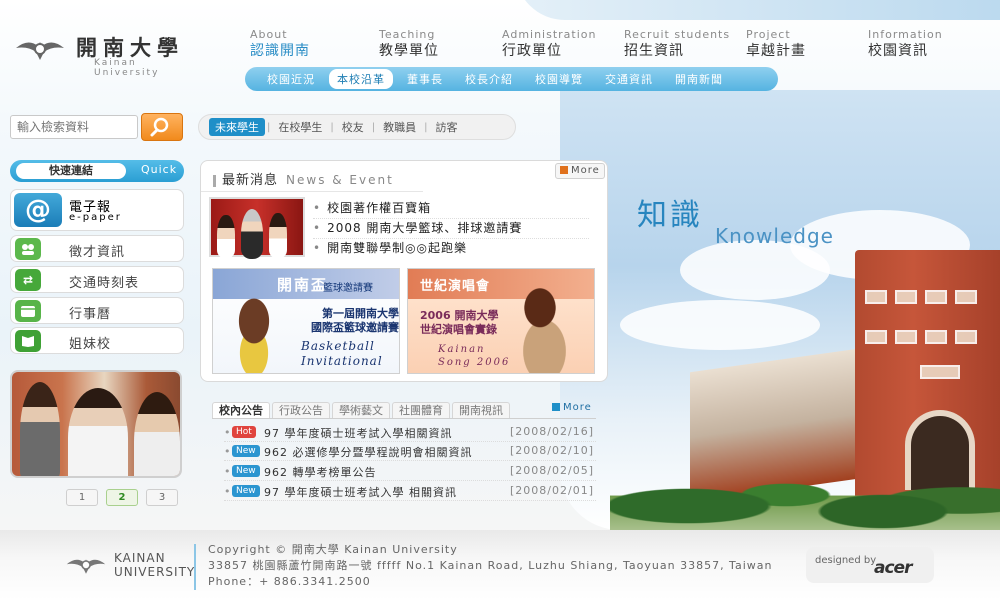 The image size is (1000, 600). I want to click on announcement-date: [2008/02/10], so click(552, 450).